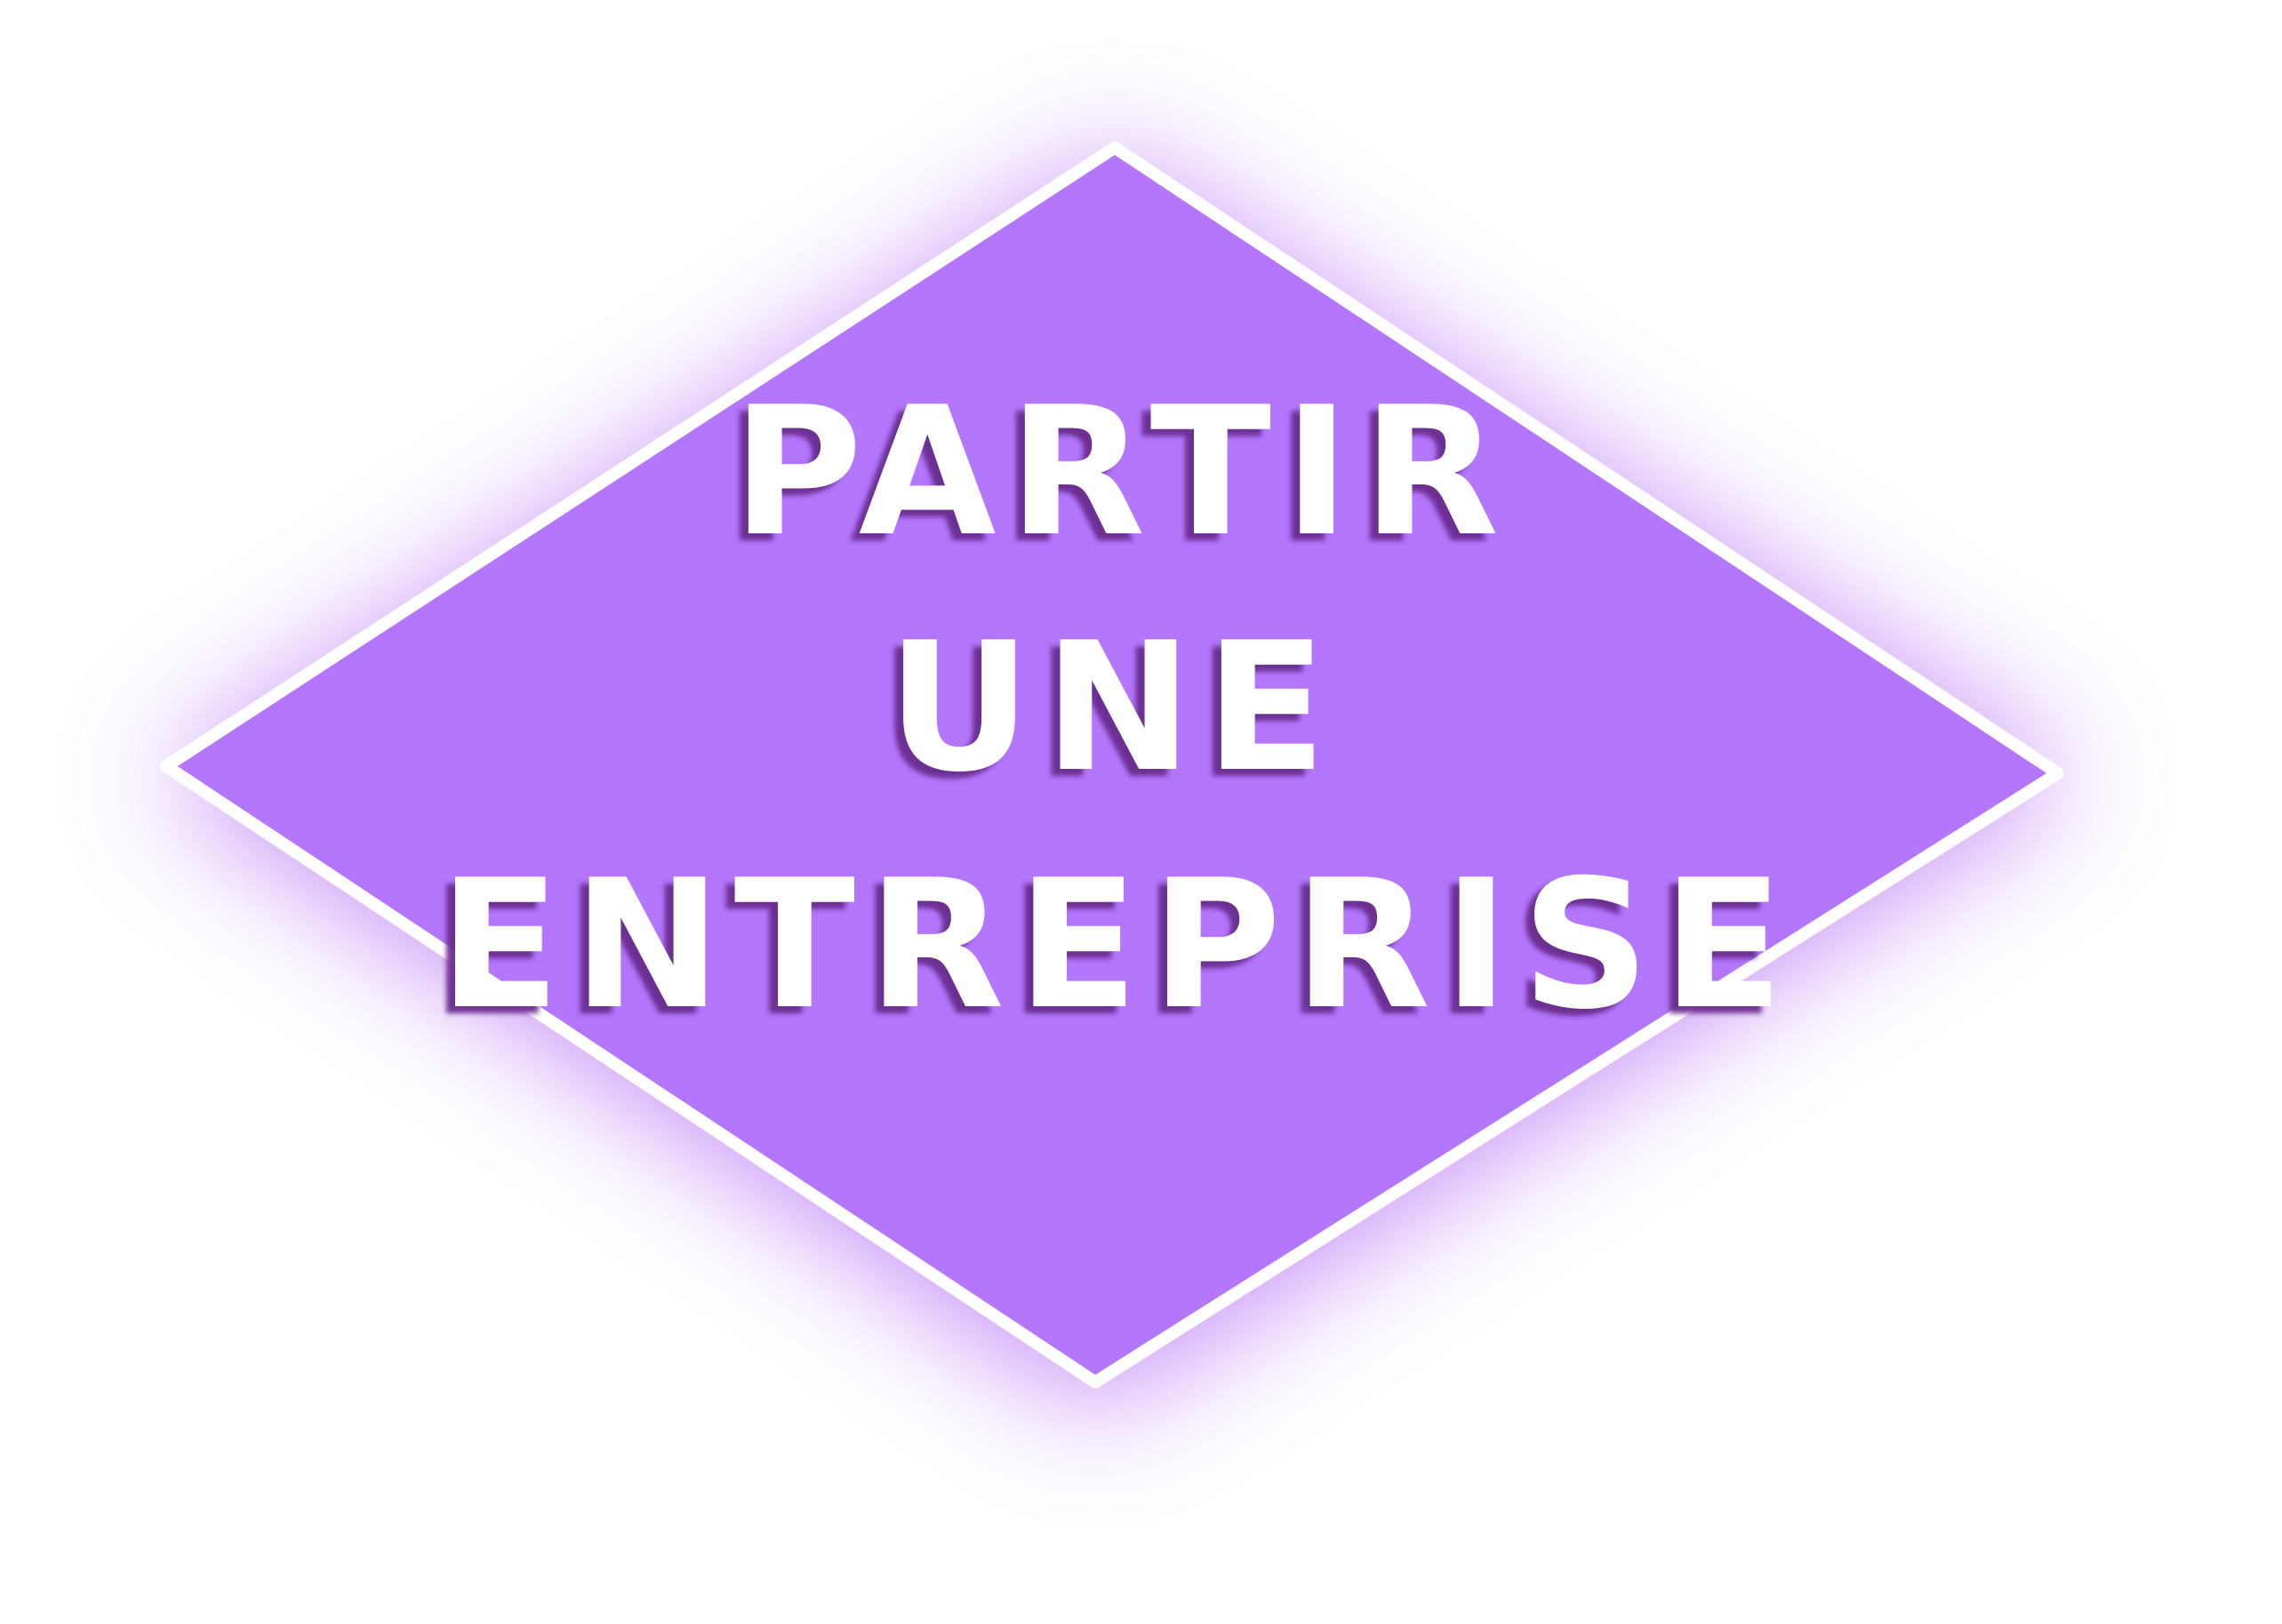 The width and height of the screenshot is (2282, 1624). I want to click on title-line-2: UNE, so click(1113, 708).